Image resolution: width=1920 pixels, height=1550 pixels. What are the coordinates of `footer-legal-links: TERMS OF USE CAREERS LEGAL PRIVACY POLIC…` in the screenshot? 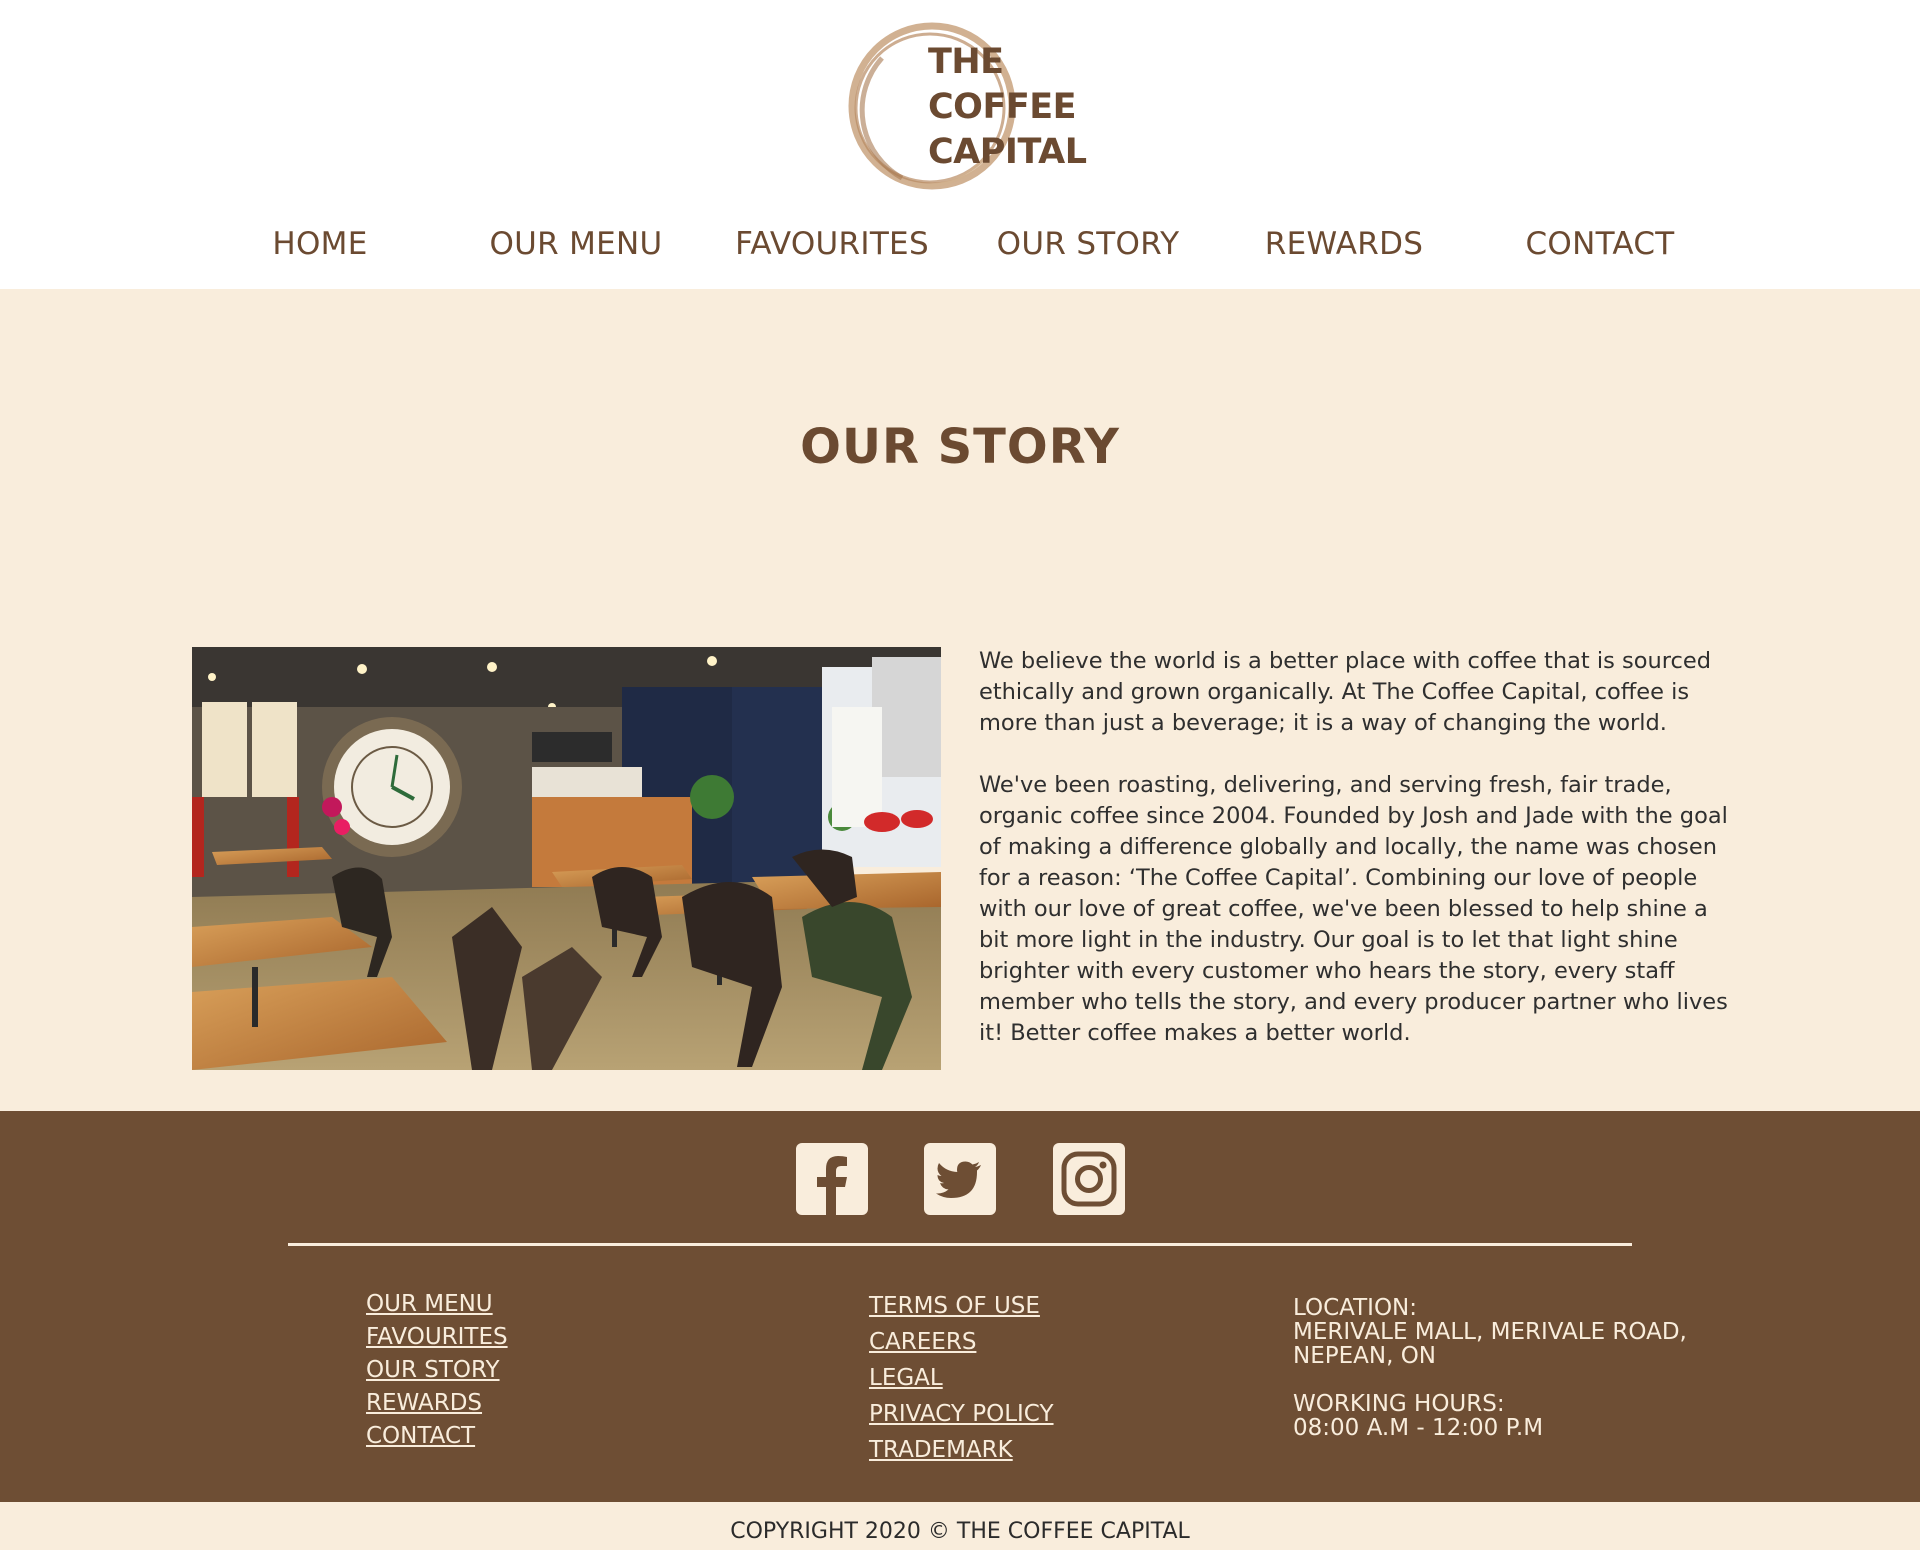 It's located at (961, 1378).